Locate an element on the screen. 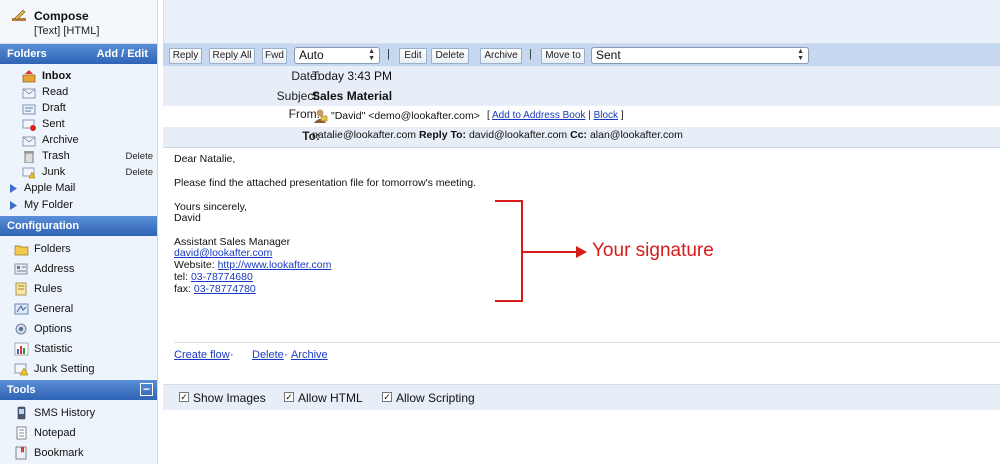 The image size is (1000, 464). archive-icon is located at coordinates (29, 141).